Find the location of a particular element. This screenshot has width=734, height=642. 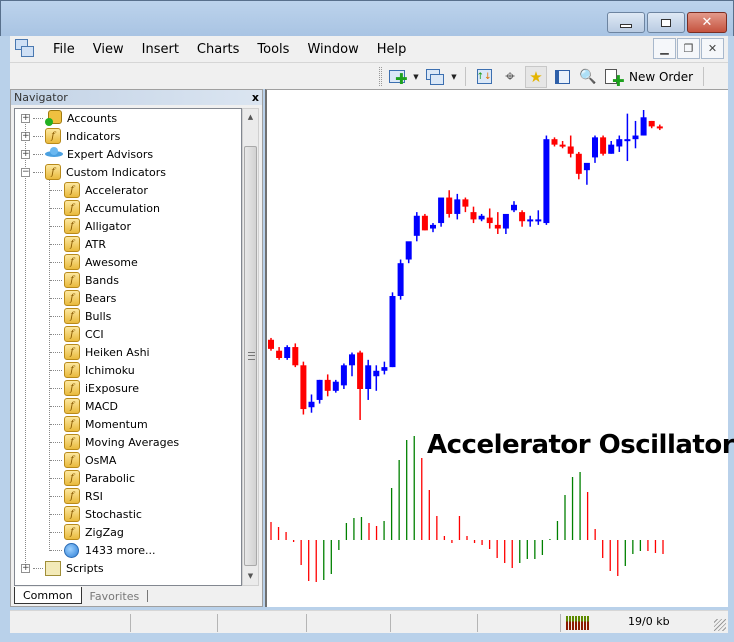

mdi-close-button: ✕ is located at coordinates (712, 48).